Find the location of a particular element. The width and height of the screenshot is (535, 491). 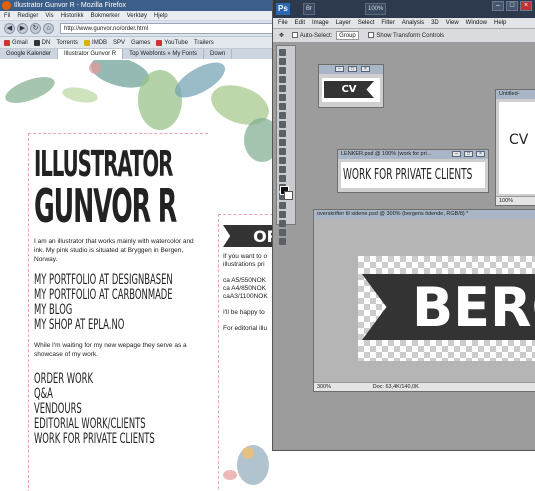

hand-tool is located at coordinates (282, 232).